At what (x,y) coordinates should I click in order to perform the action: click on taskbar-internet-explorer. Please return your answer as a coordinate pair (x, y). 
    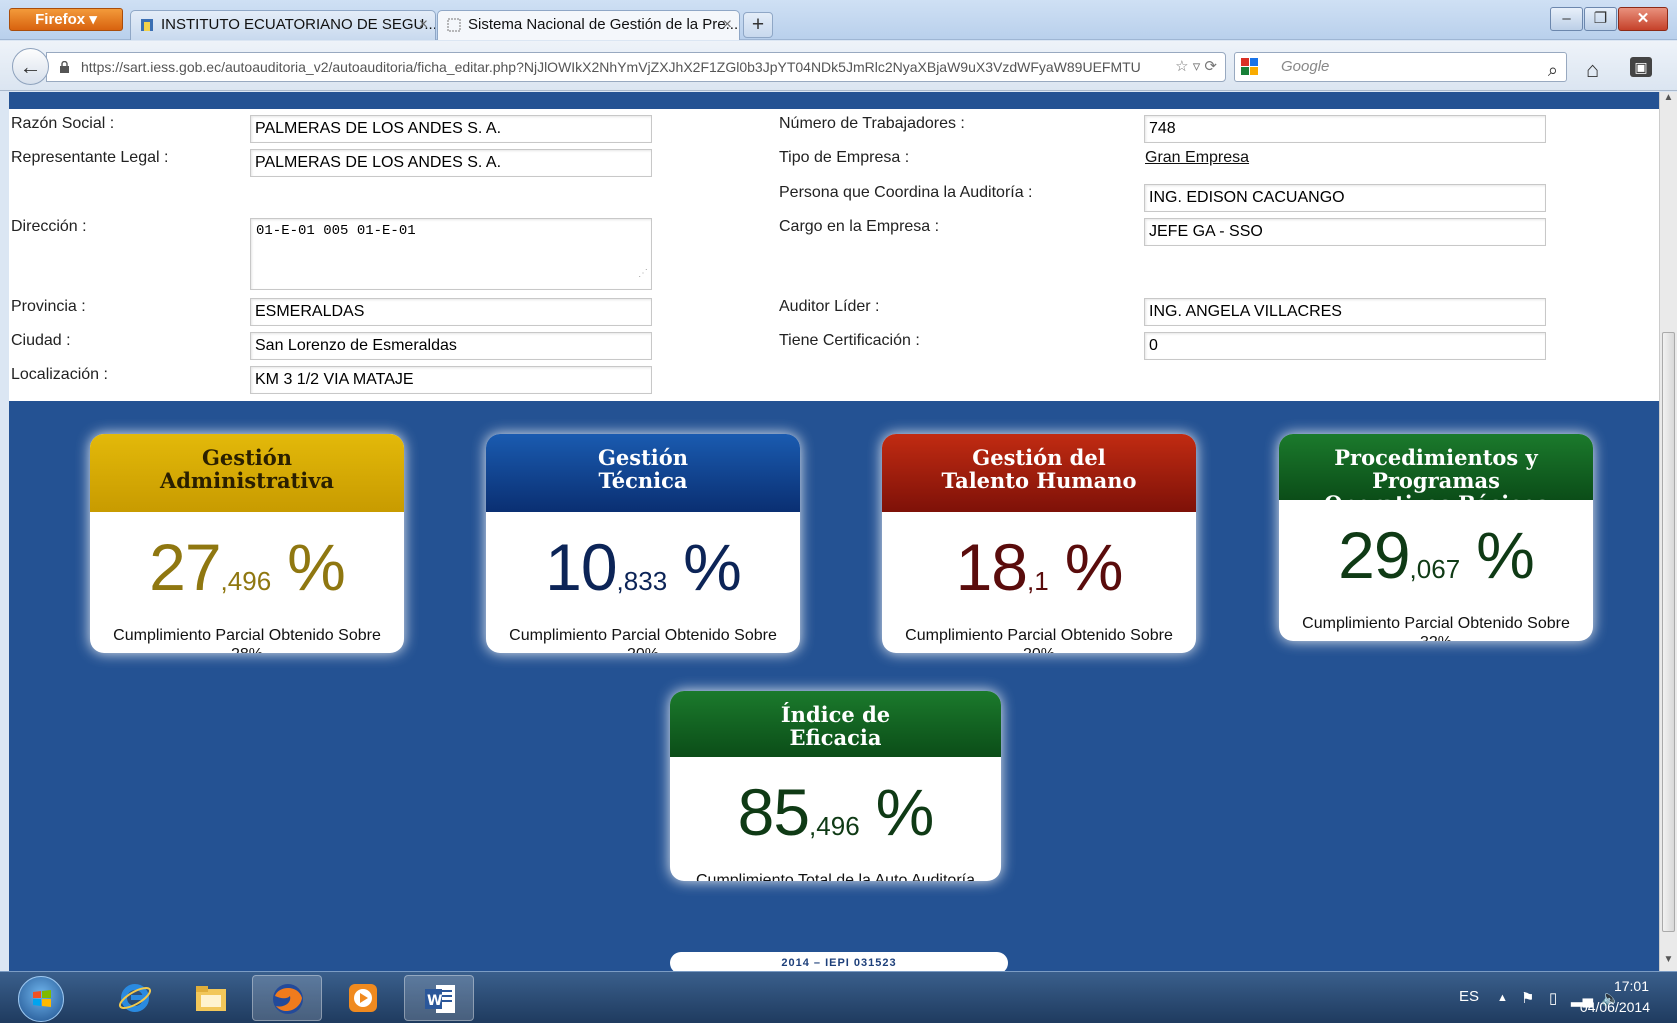
    Looking at the image, I should click on (135, 998).